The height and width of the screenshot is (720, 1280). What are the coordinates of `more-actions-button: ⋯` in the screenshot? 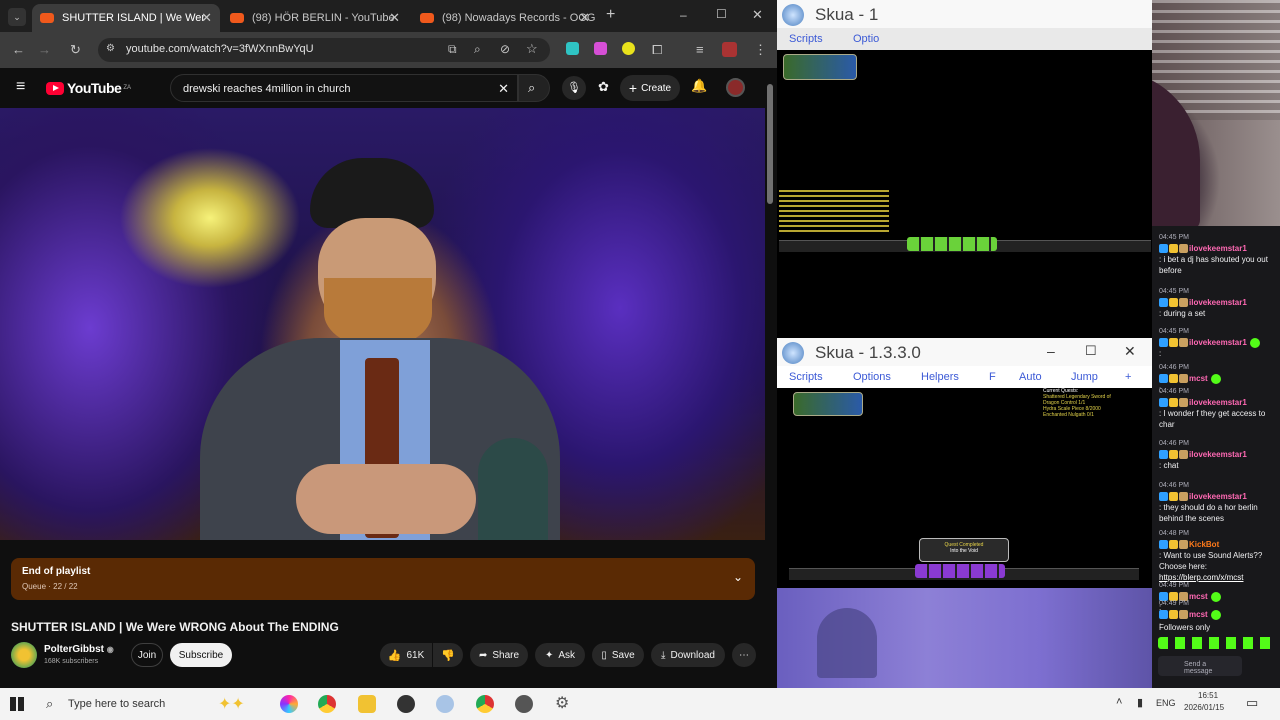 It's located at (744, 655).